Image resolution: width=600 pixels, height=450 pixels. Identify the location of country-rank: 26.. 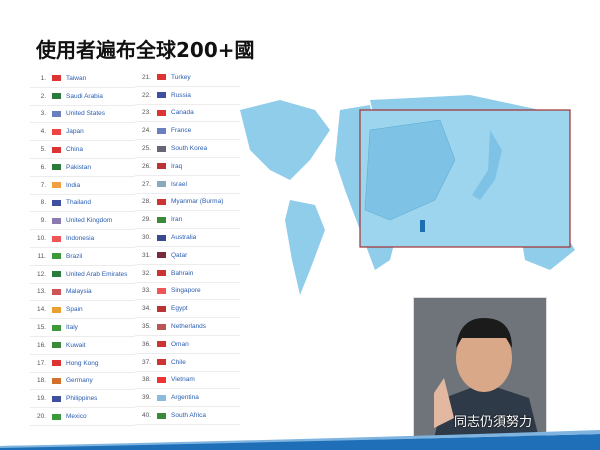
(146, 166).